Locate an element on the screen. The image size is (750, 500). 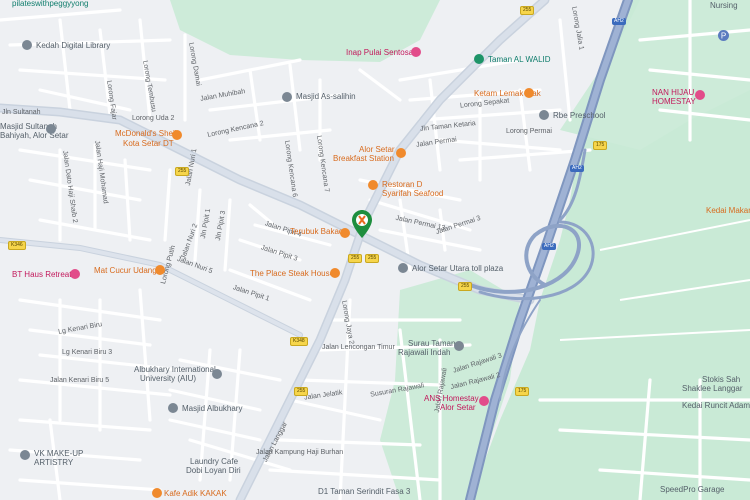
poi-stokis-2: Shaklee Langgar is located at coordinates (712, 389).